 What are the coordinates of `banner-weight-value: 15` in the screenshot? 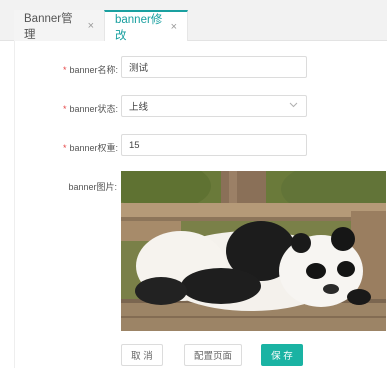 It's located at (134, 145).